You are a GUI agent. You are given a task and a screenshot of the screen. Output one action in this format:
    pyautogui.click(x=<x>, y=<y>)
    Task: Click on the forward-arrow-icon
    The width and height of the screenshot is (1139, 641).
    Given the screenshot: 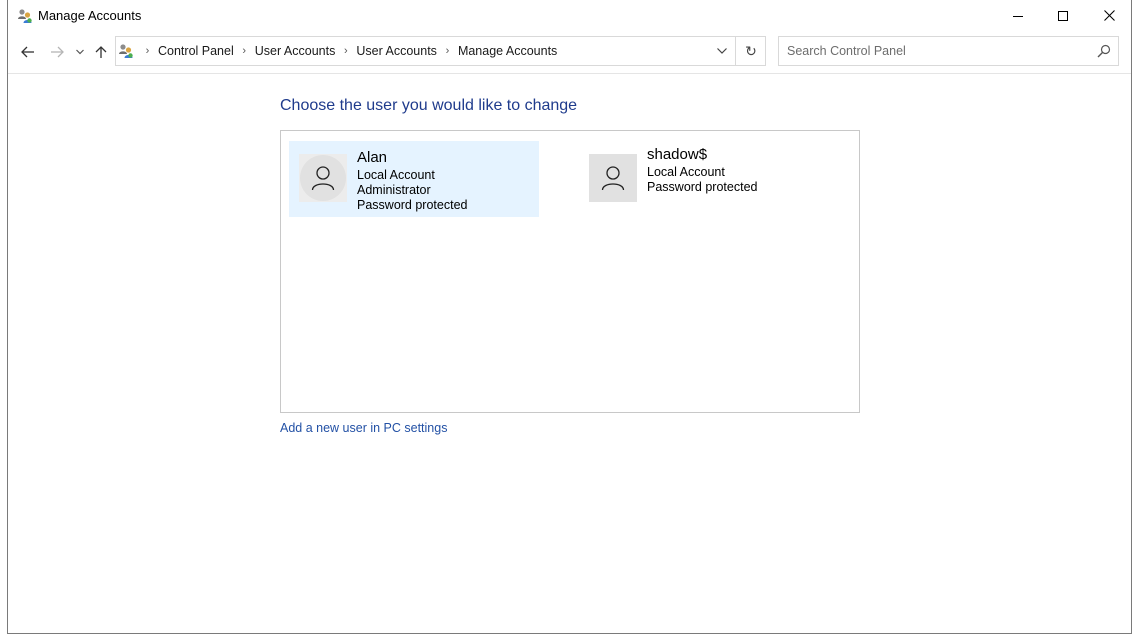 What is the action you would take?
    pyautogui.click(x=57, y=52)
    